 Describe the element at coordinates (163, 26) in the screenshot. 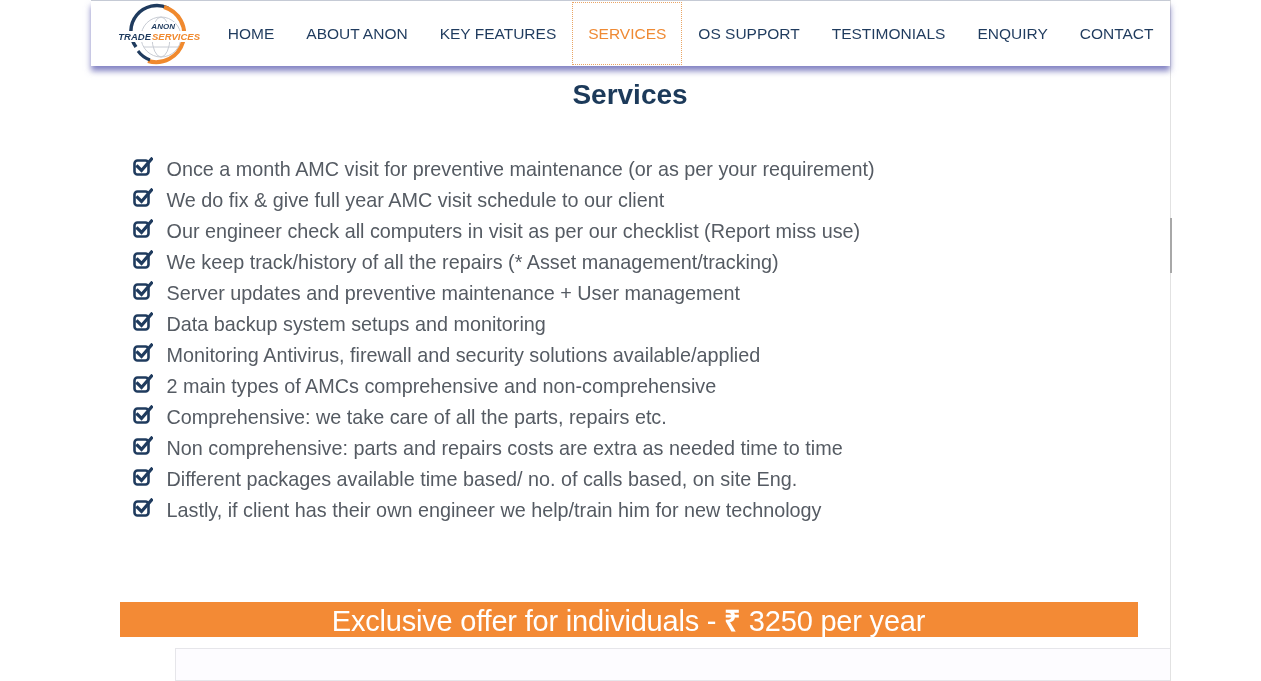

I see `logo-text: ANON` at that location.